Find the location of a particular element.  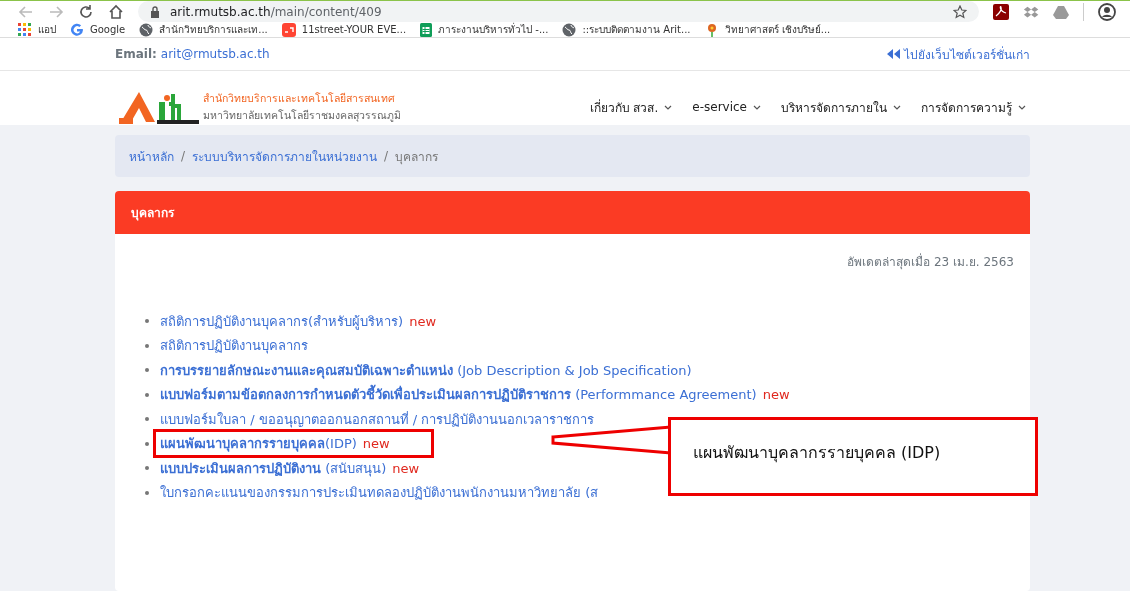

url-text: arit.rmutsb.ac.th/main/content/409 is located at coordinates (276, 11).